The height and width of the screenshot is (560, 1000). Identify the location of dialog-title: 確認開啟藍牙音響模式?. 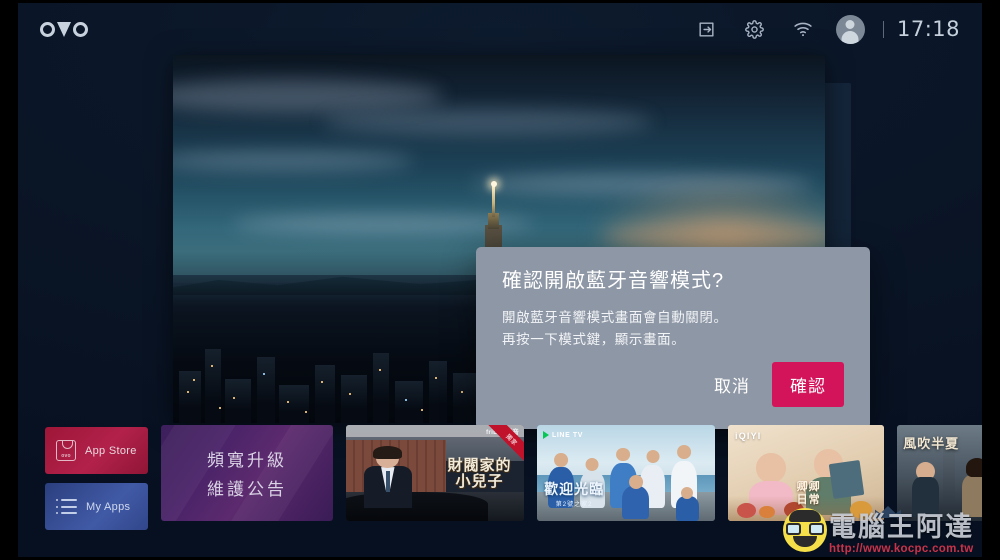
(613, 281).